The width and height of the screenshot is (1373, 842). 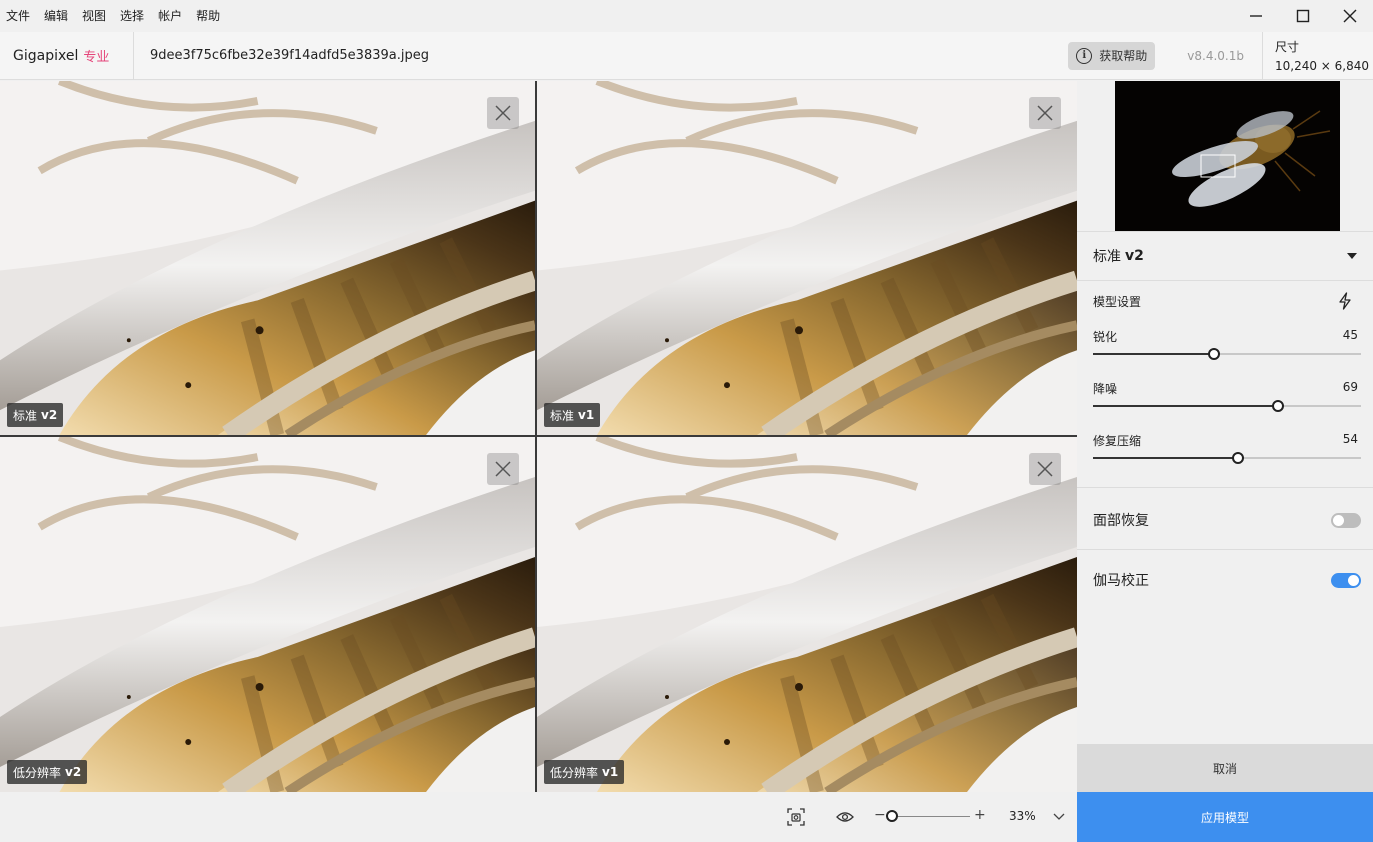 What do you see at coordinates (46, 55) in the screenshot?
I see `app-name: Gigapixel` at bounding box center [46, 55].